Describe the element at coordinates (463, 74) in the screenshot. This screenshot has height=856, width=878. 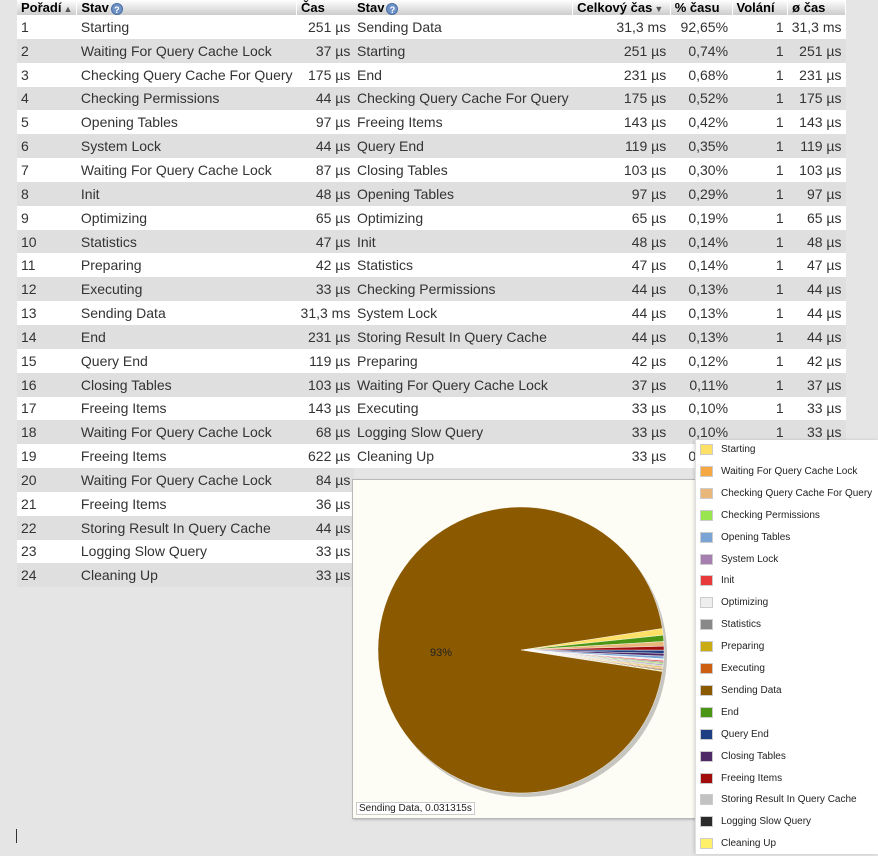
I see `row-state: End` at that location.